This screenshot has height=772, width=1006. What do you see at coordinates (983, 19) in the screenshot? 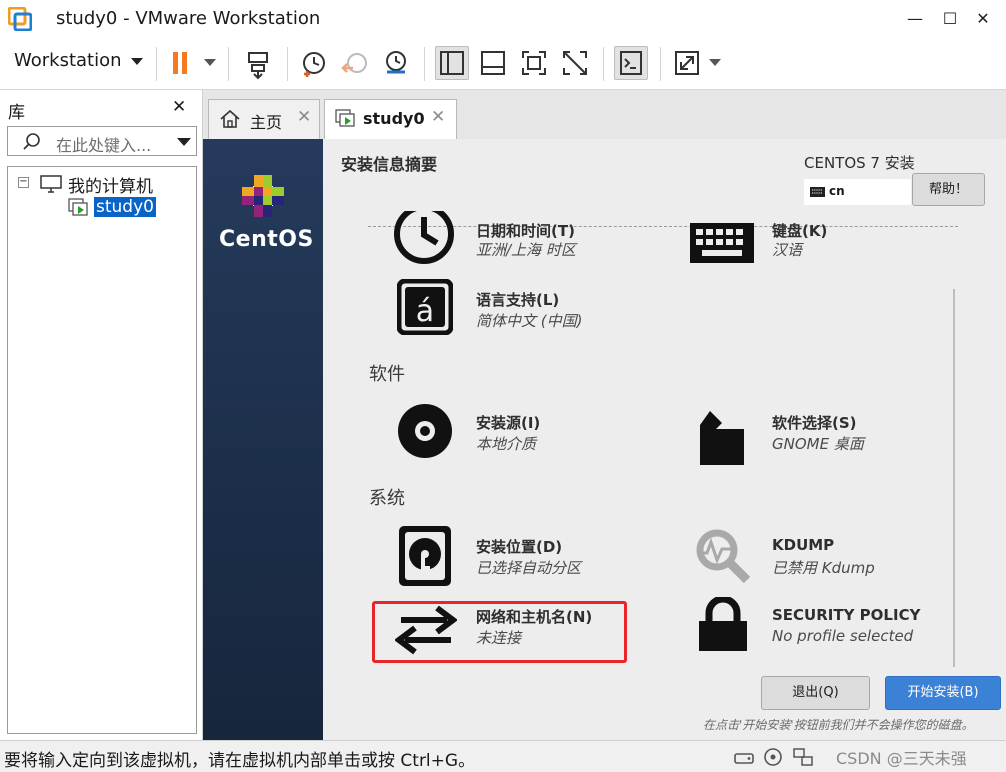
I see `close-button: ✕` at bounding box center [983, 19].